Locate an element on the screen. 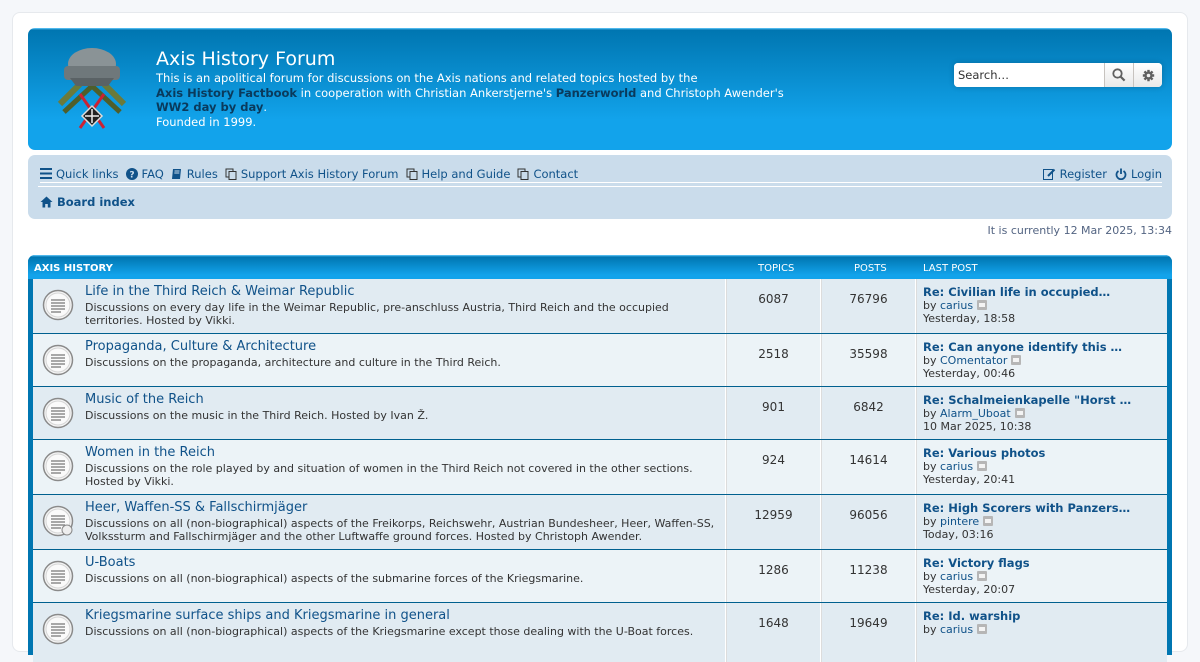 This screenshot has height=662, width=1200. search-input is located at coordinates (1029, 75).